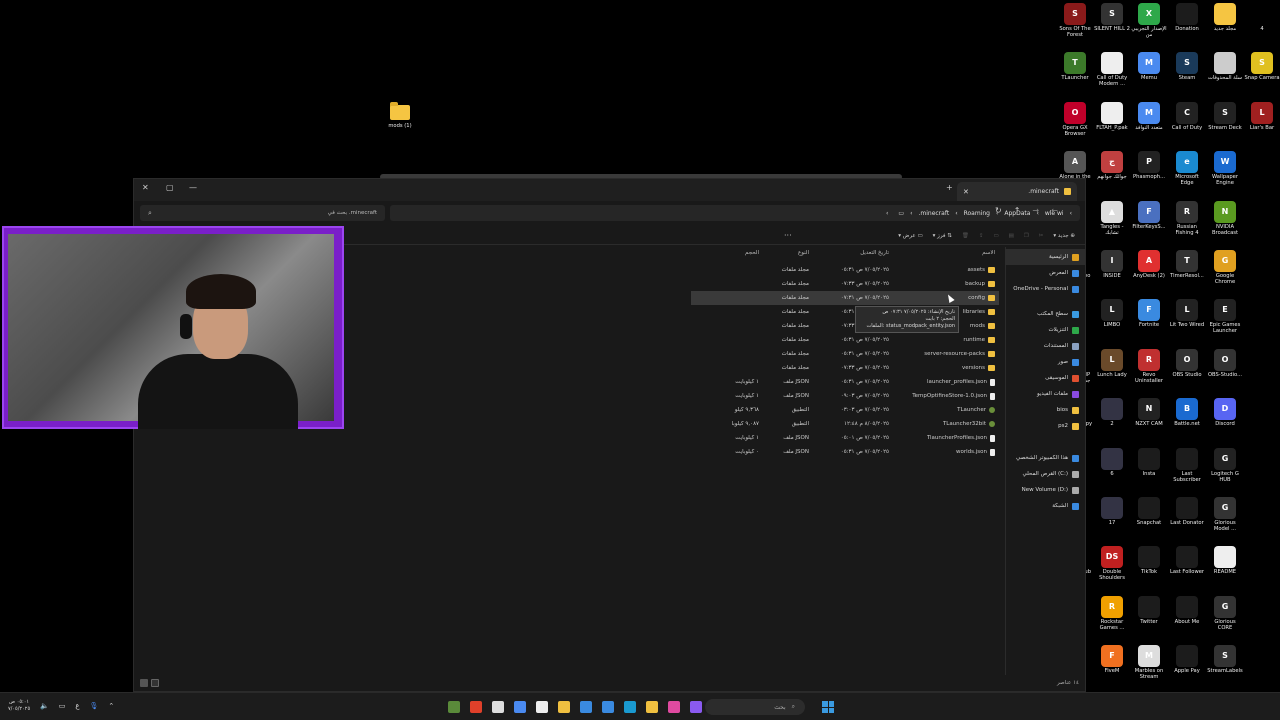 The image size is (1280, 720). What do you see at coordinates (1225, 316) in the screenshot?
I see `desktop-icon: E Epic Games Launcher` at bounding box center [1225, 316].